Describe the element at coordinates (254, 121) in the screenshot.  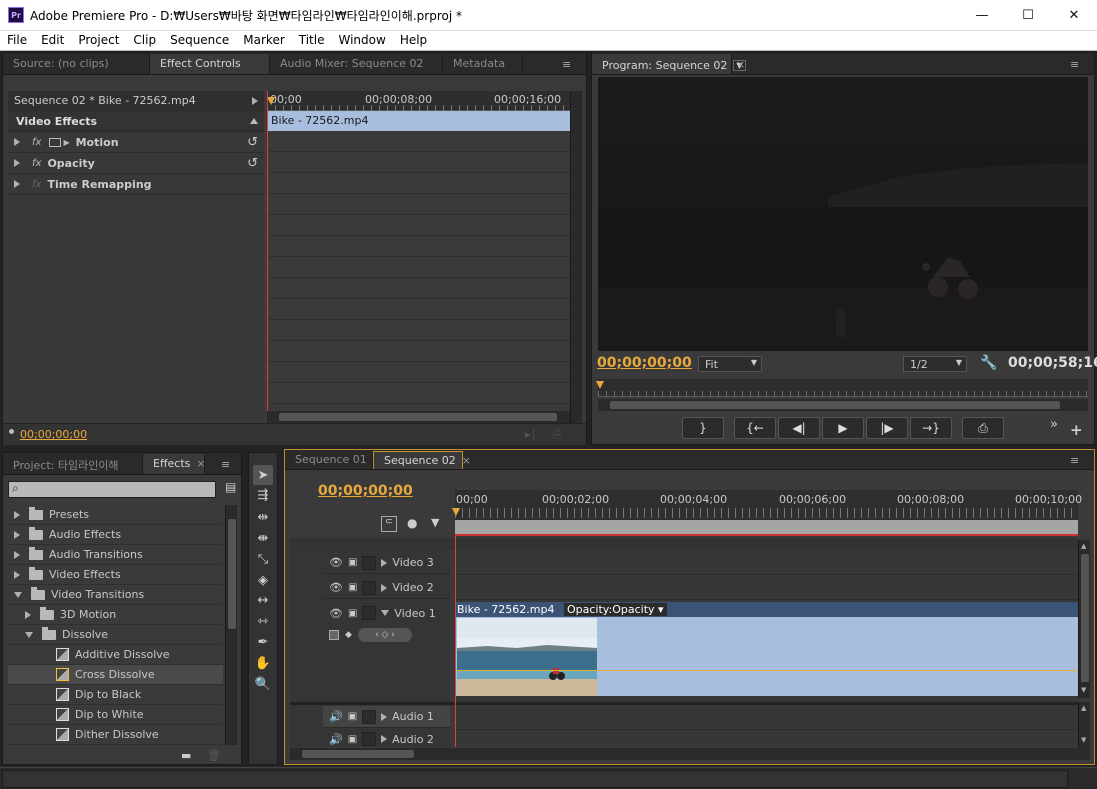
I see `collapse-icon` at that location.